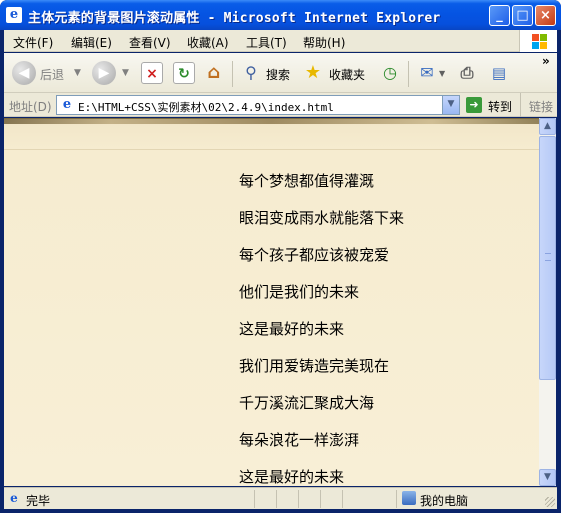 Image resolution: width=561 pixels, height=513 pixels. I want to click on poem-line: 千万溪流汇聚成大海, so click(307, 403).